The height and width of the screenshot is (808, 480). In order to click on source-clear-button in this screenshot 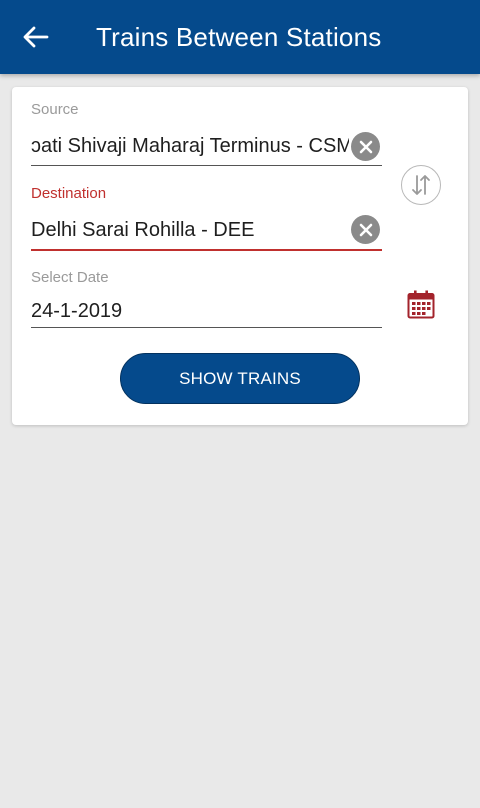, I will do `click(365, 146)`.